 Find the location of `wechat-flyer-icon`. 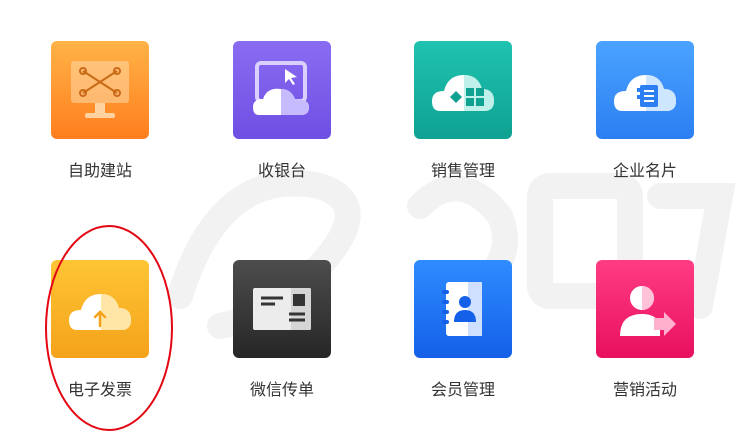

wechat-flyer-icon is located at coordinates (282, 309).